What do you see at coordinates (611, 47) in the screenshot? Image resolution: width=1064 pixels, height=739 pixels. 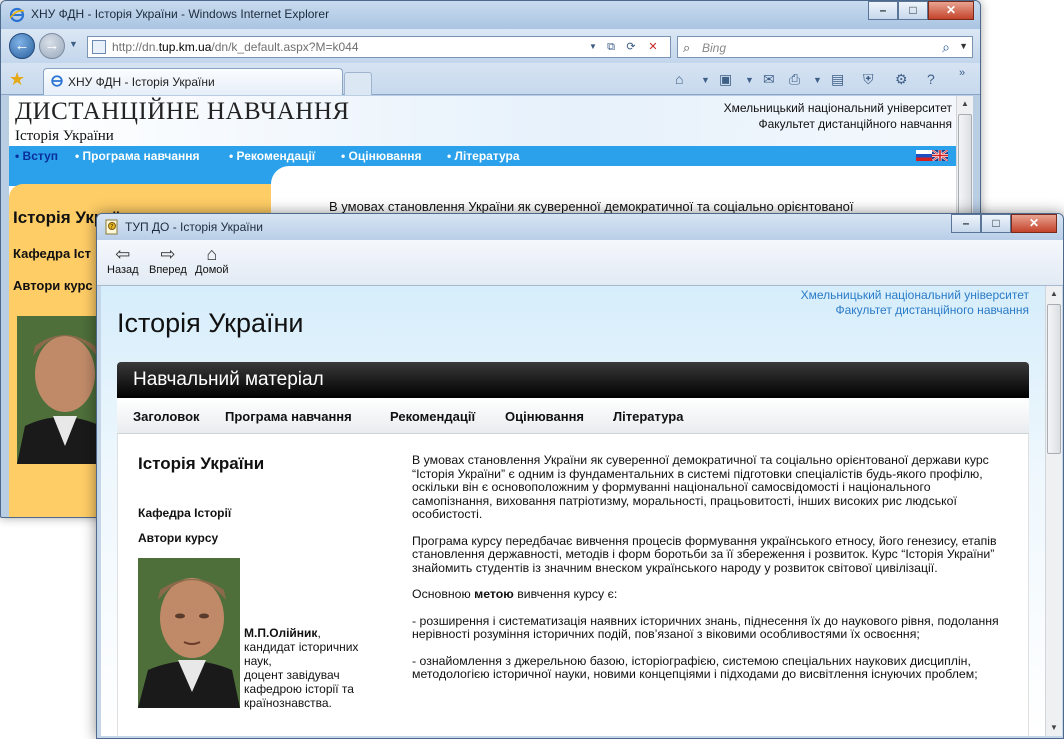 I see `compat-view-icon: ⧉` at bounding box center [611, 47].